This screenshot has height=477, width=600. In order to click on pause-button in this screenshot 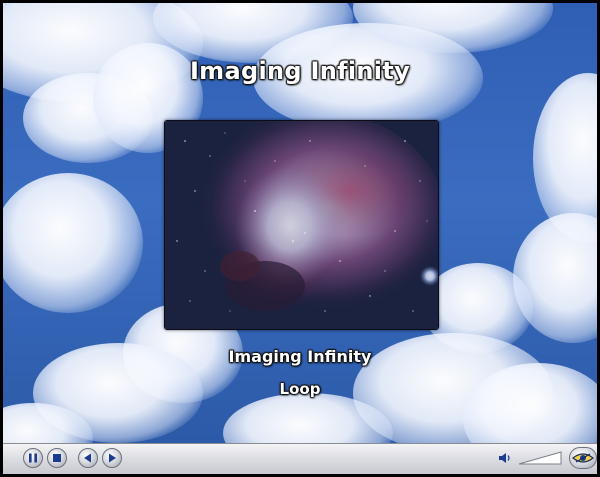, I will do `click(33, 458)`.